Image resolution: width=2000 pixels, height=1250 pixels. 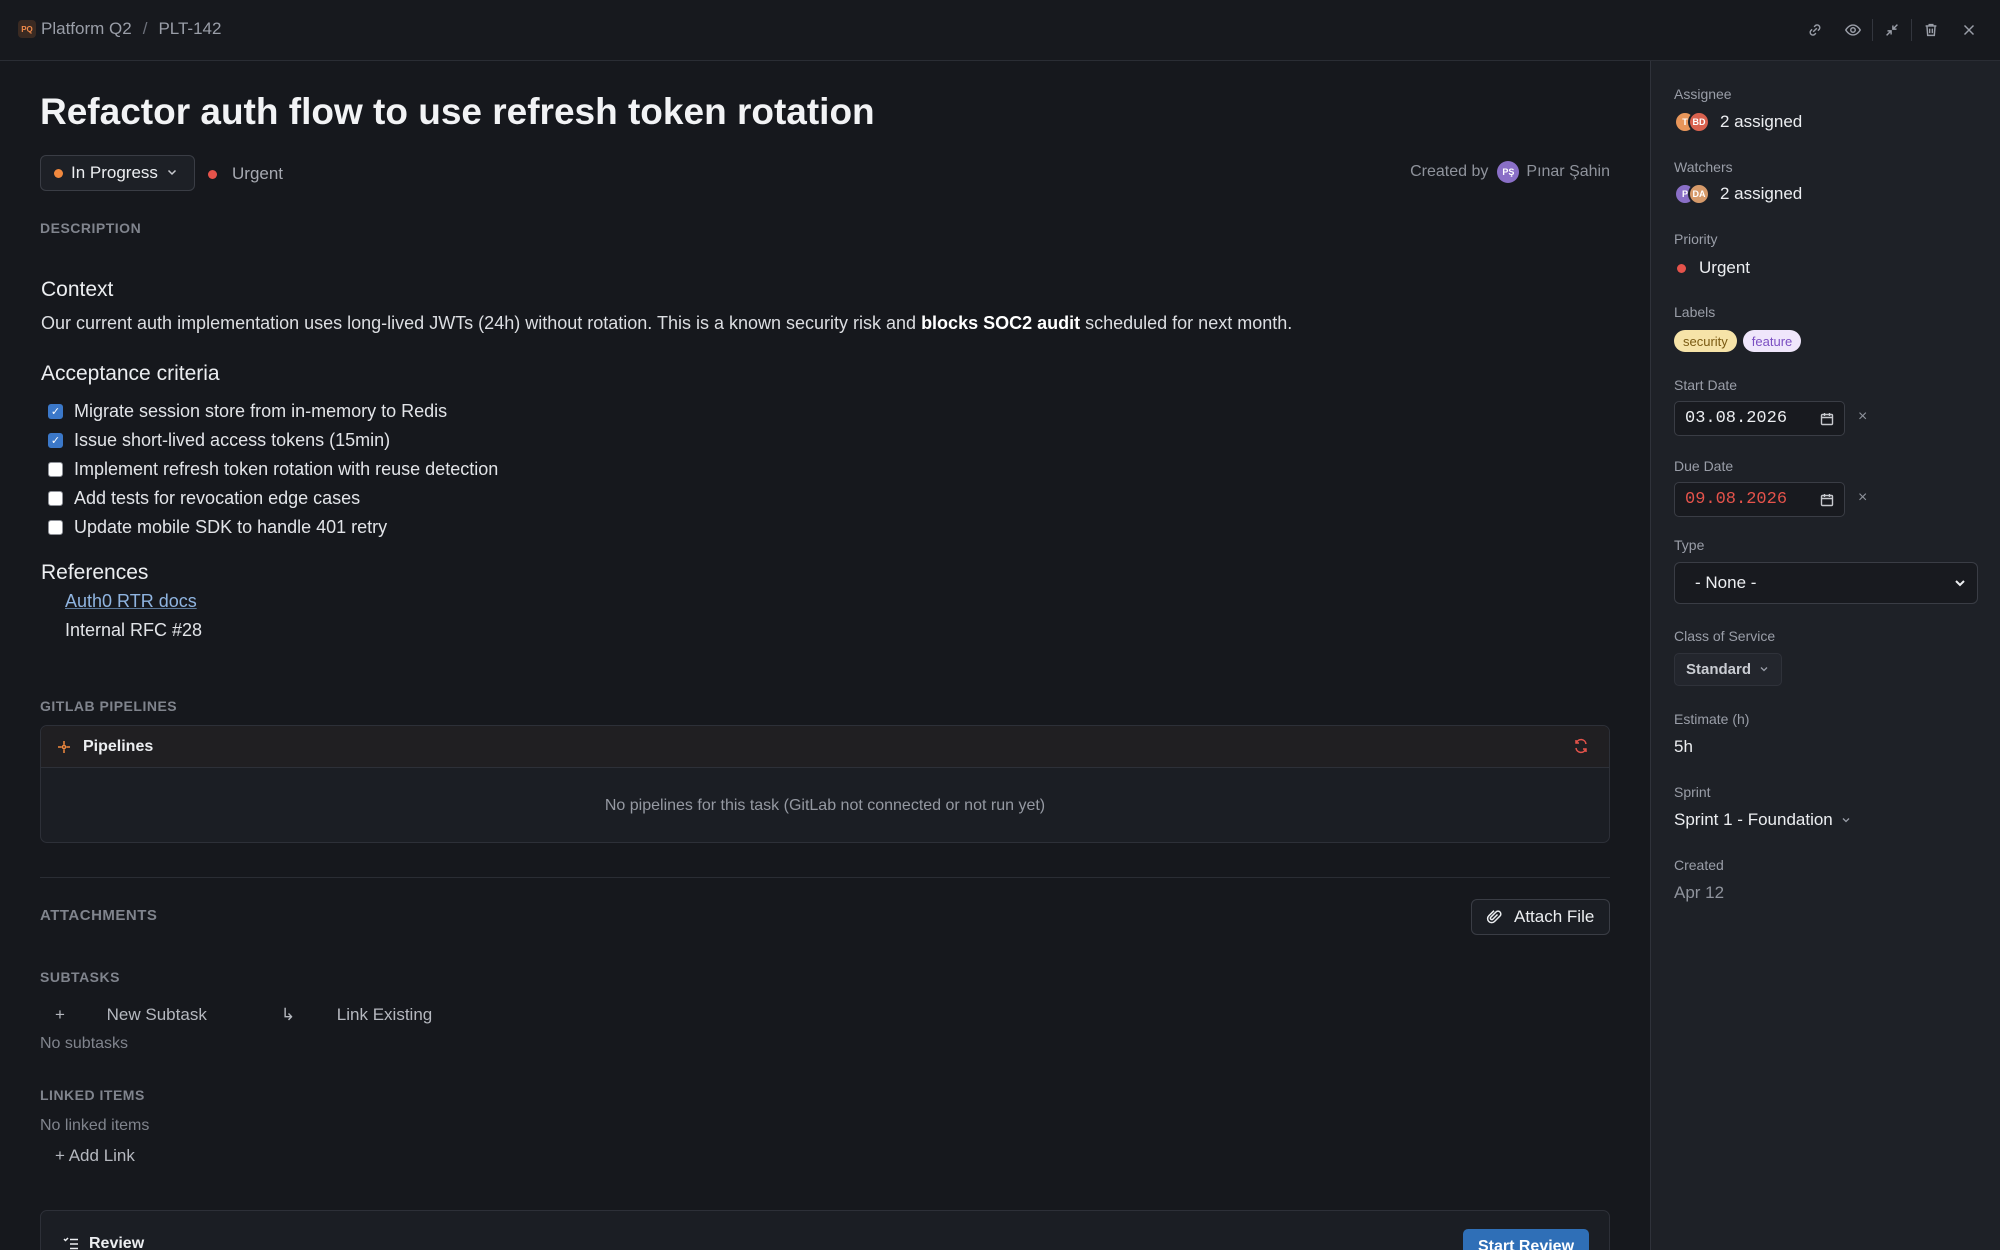 What do you see at coordinates (1000, 30) in the screenshot?
I see `top-bar: PQ Platform Q2 / PLT-142` at bounding box center [1000, 30].